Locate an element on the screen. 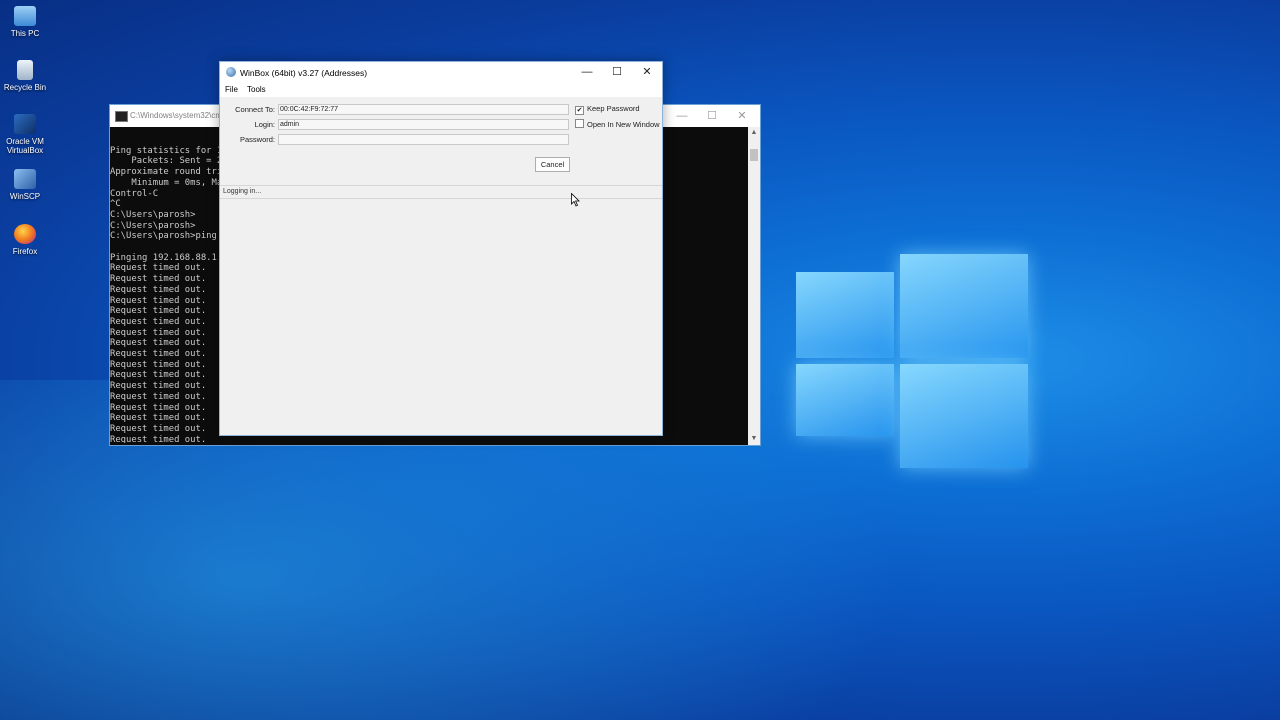 The width and height of the screenshot is (1280, 720). virtualbox-icon is located at coordinates (25, 124).